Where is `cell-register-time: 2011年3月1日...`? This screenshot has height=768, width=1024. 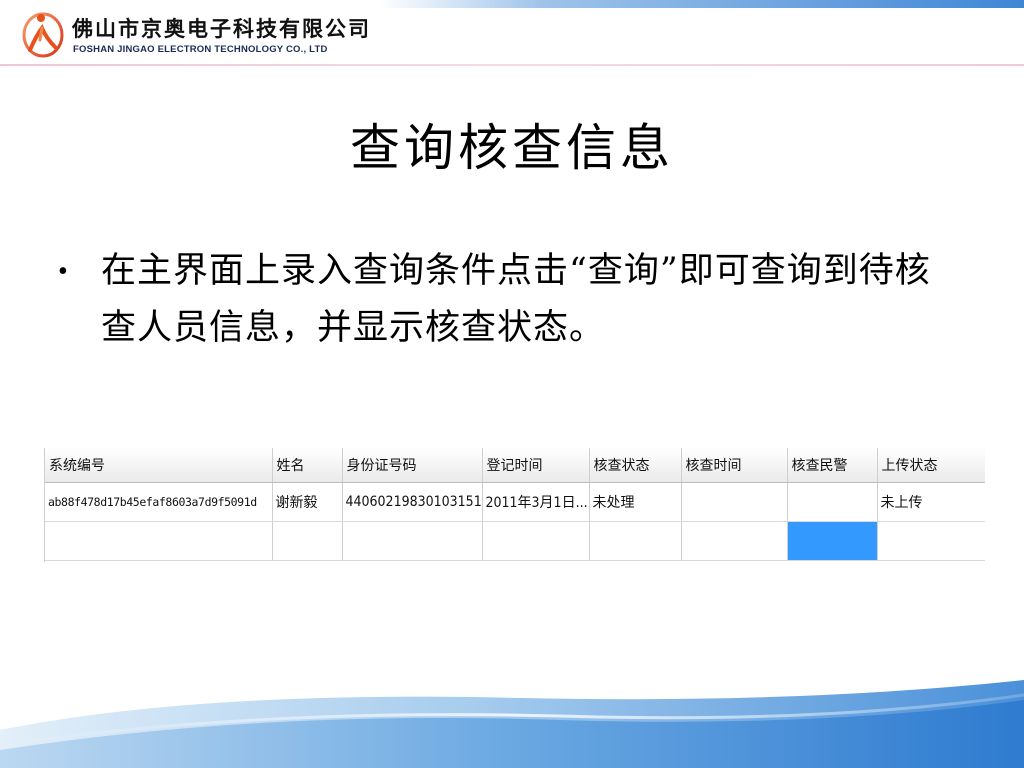
cell-register-time: 2011年3月1日... is located at coordinates (536, 502).